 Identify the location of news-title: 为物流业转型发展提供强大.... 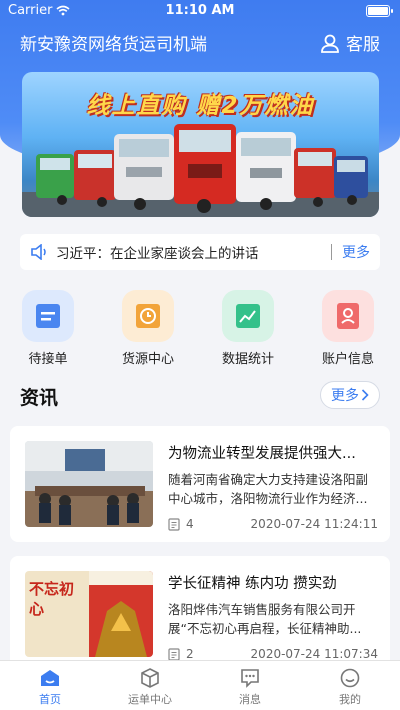
(262, 454).